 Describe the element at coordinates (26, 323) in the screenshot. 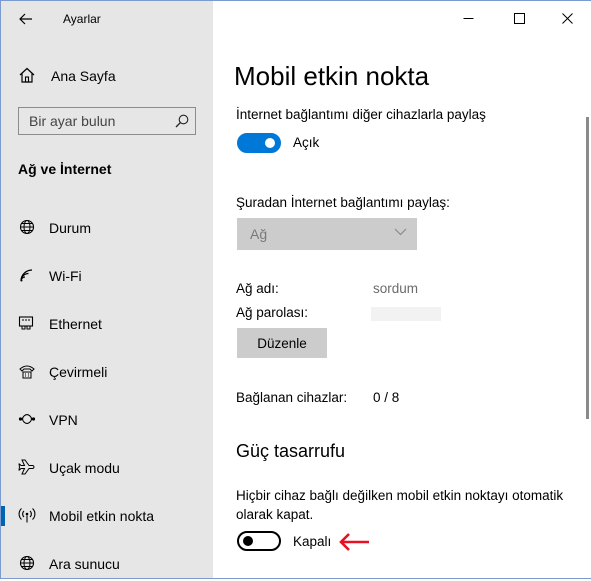

I see `ethernet-icon` at that location.